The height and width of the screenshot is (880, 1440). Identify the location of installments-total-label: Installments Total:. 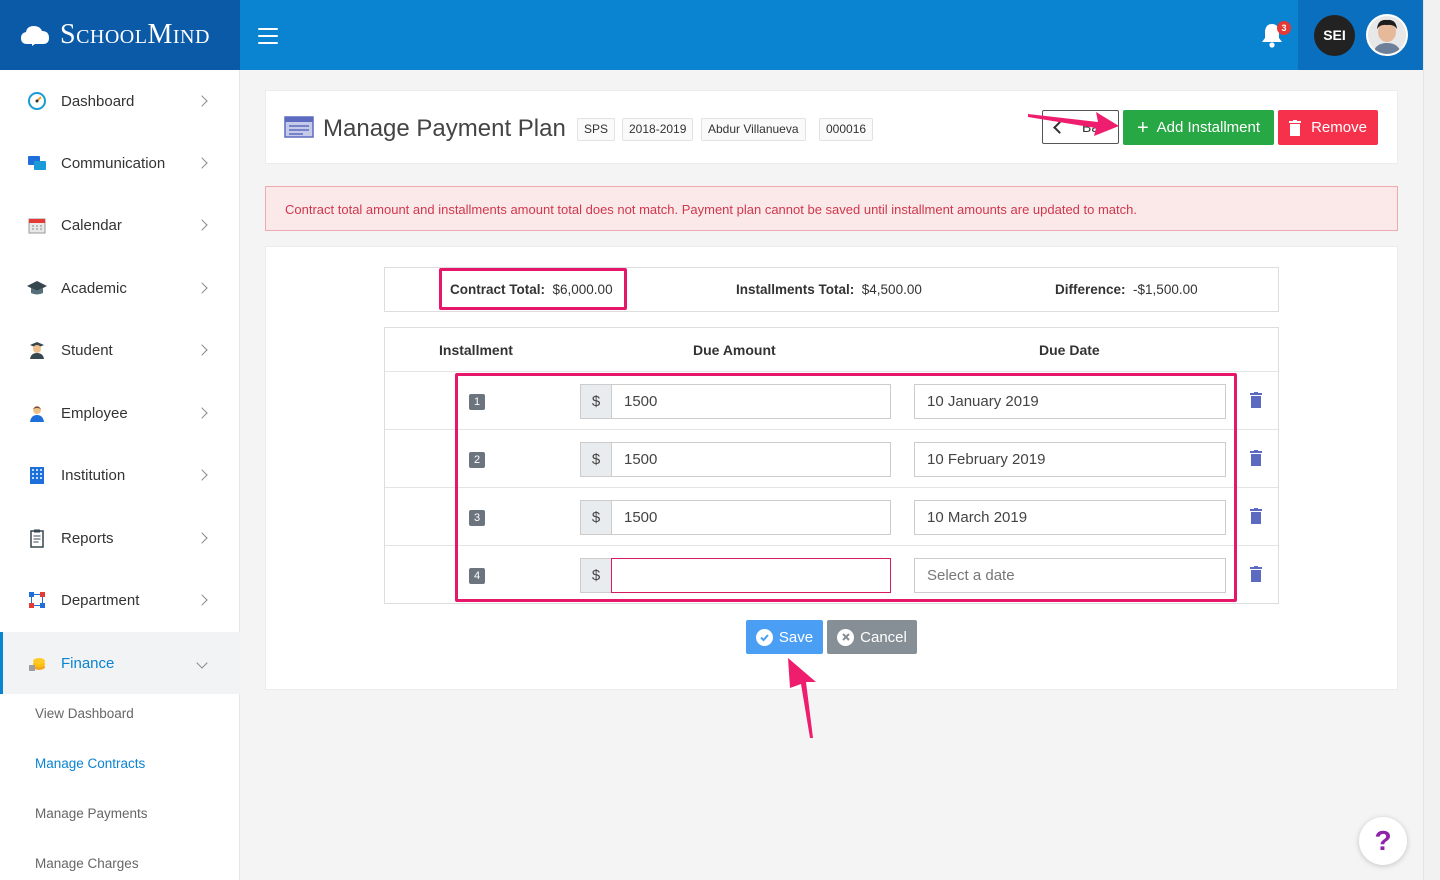
(795, 289).